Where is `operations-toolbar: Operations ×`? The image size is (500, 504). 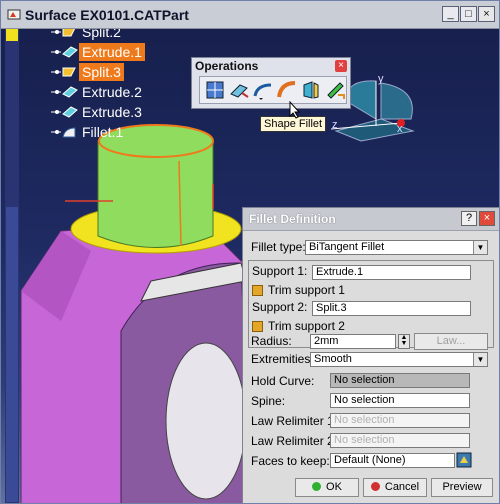 operations-toolbar: Operations × is located at coordinates (271, 83).